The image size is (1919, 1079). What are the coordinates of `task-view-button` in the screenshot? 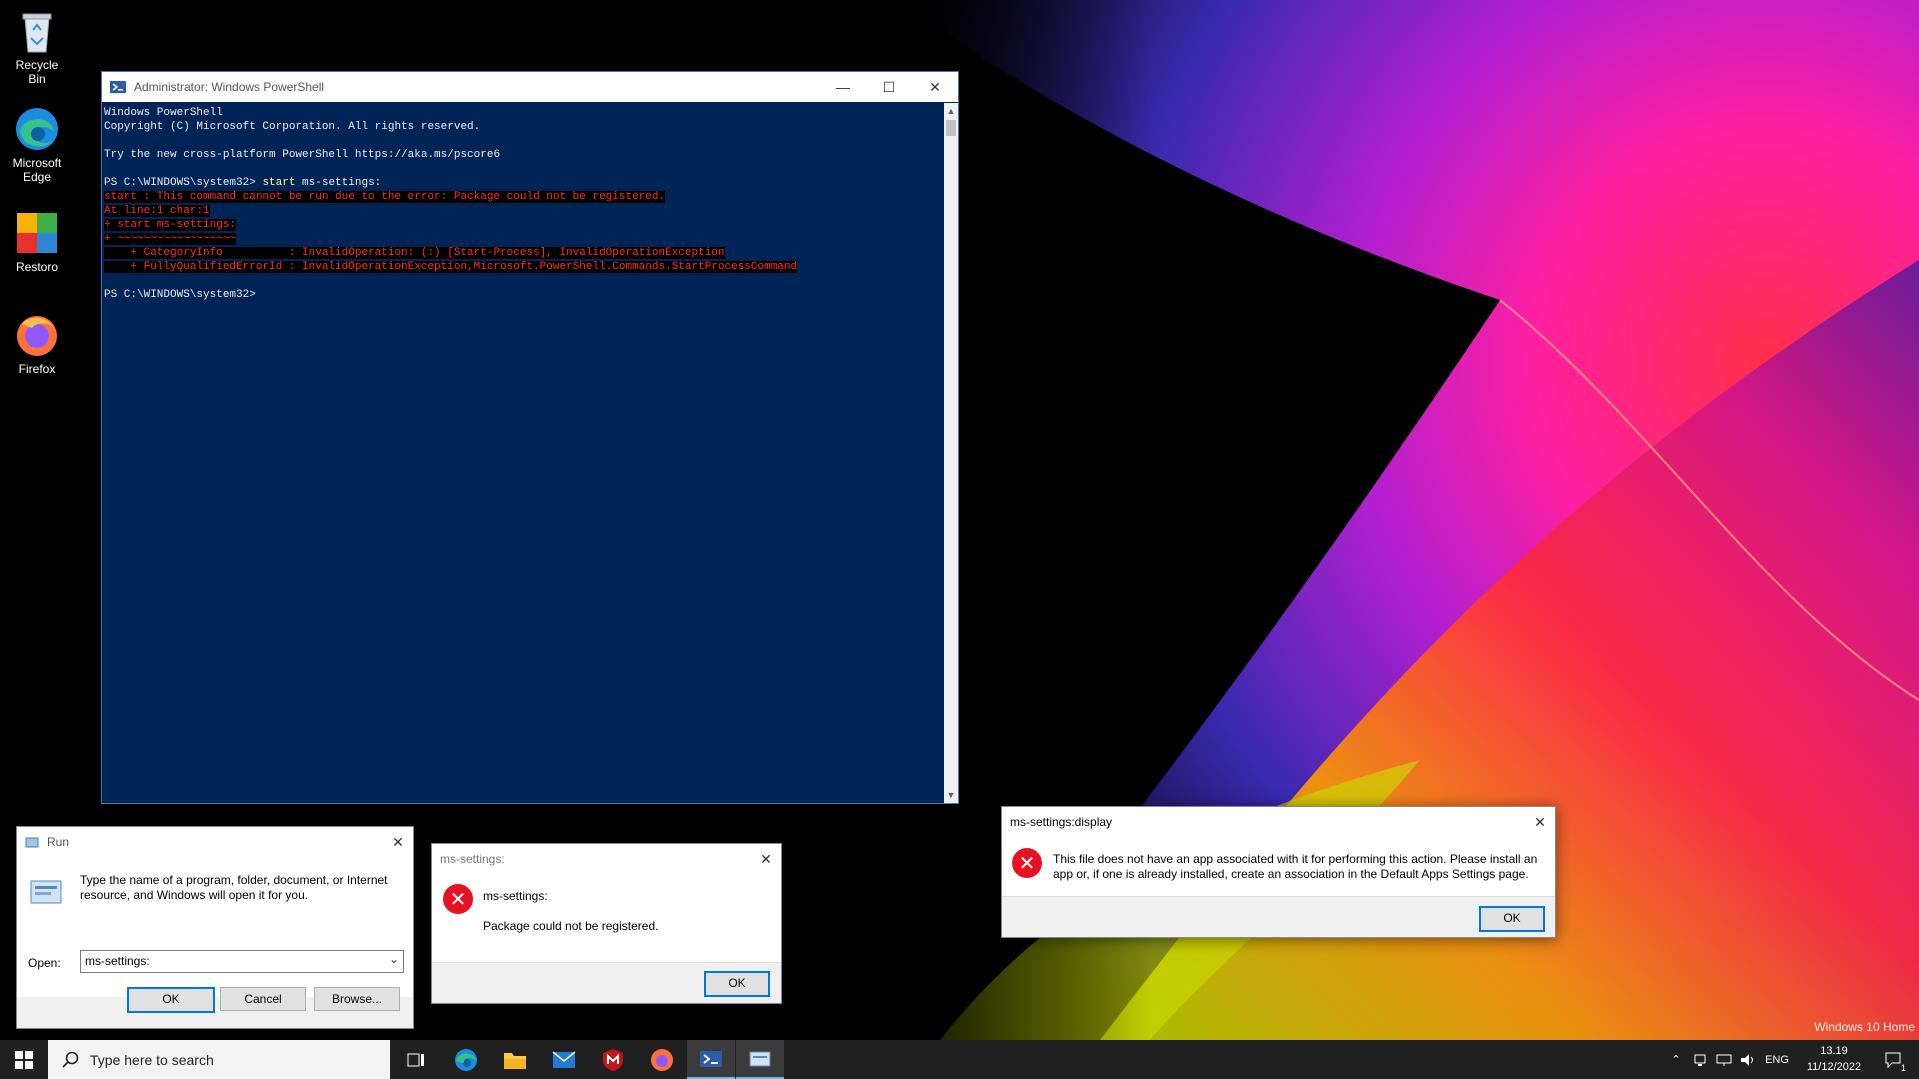 It's located at (416, 1059).